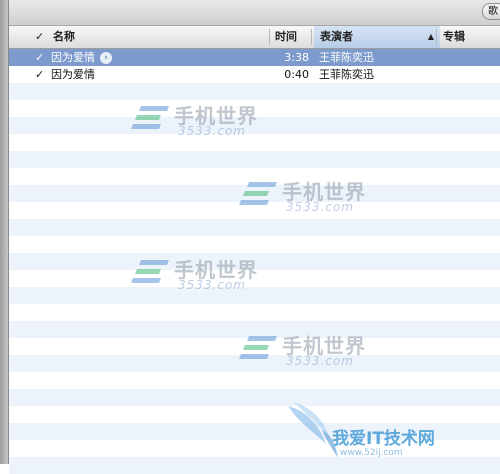 The image size is (500, 474). What do you see at coordinates (106, 58) in the screenshot?
I see `go-arrow-icon: ›` at bounding box center [106, 58].